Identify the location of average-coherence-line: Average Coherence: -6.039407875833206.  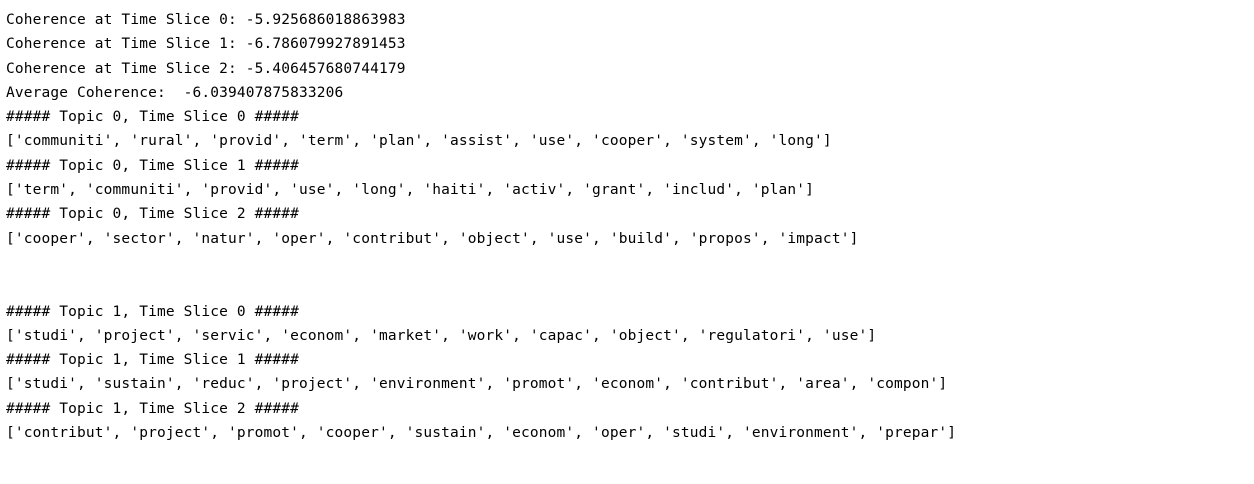
(175, 92).